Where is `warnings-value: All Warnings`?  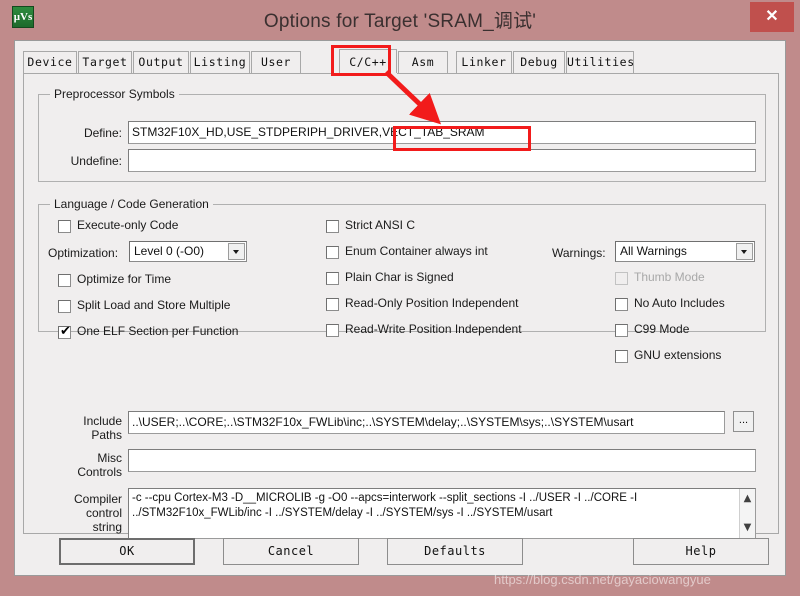 warnings-value: All Warnings is located at coordinates (653, 251).